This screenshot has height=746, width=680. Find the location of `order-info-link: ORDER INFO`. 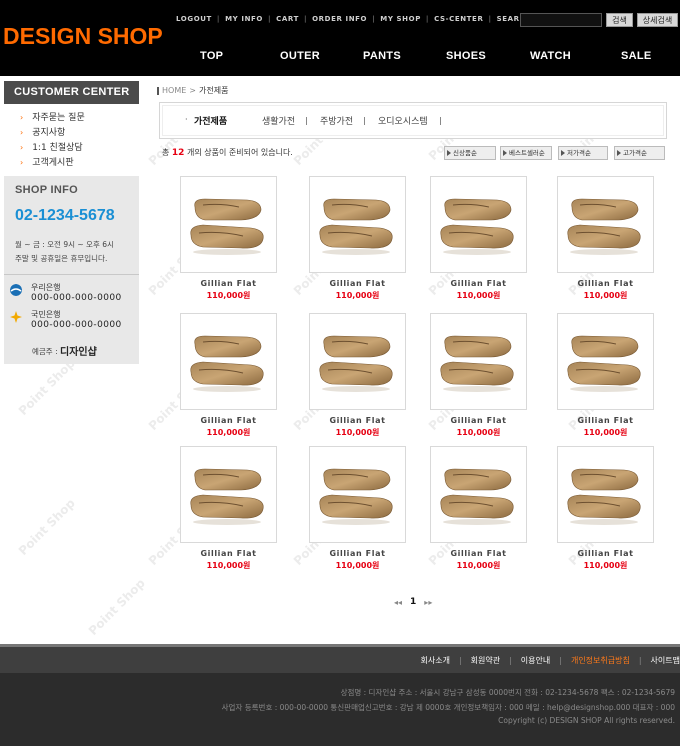

order-info-link: ORDER INFO is located at coordinates (339, 19).